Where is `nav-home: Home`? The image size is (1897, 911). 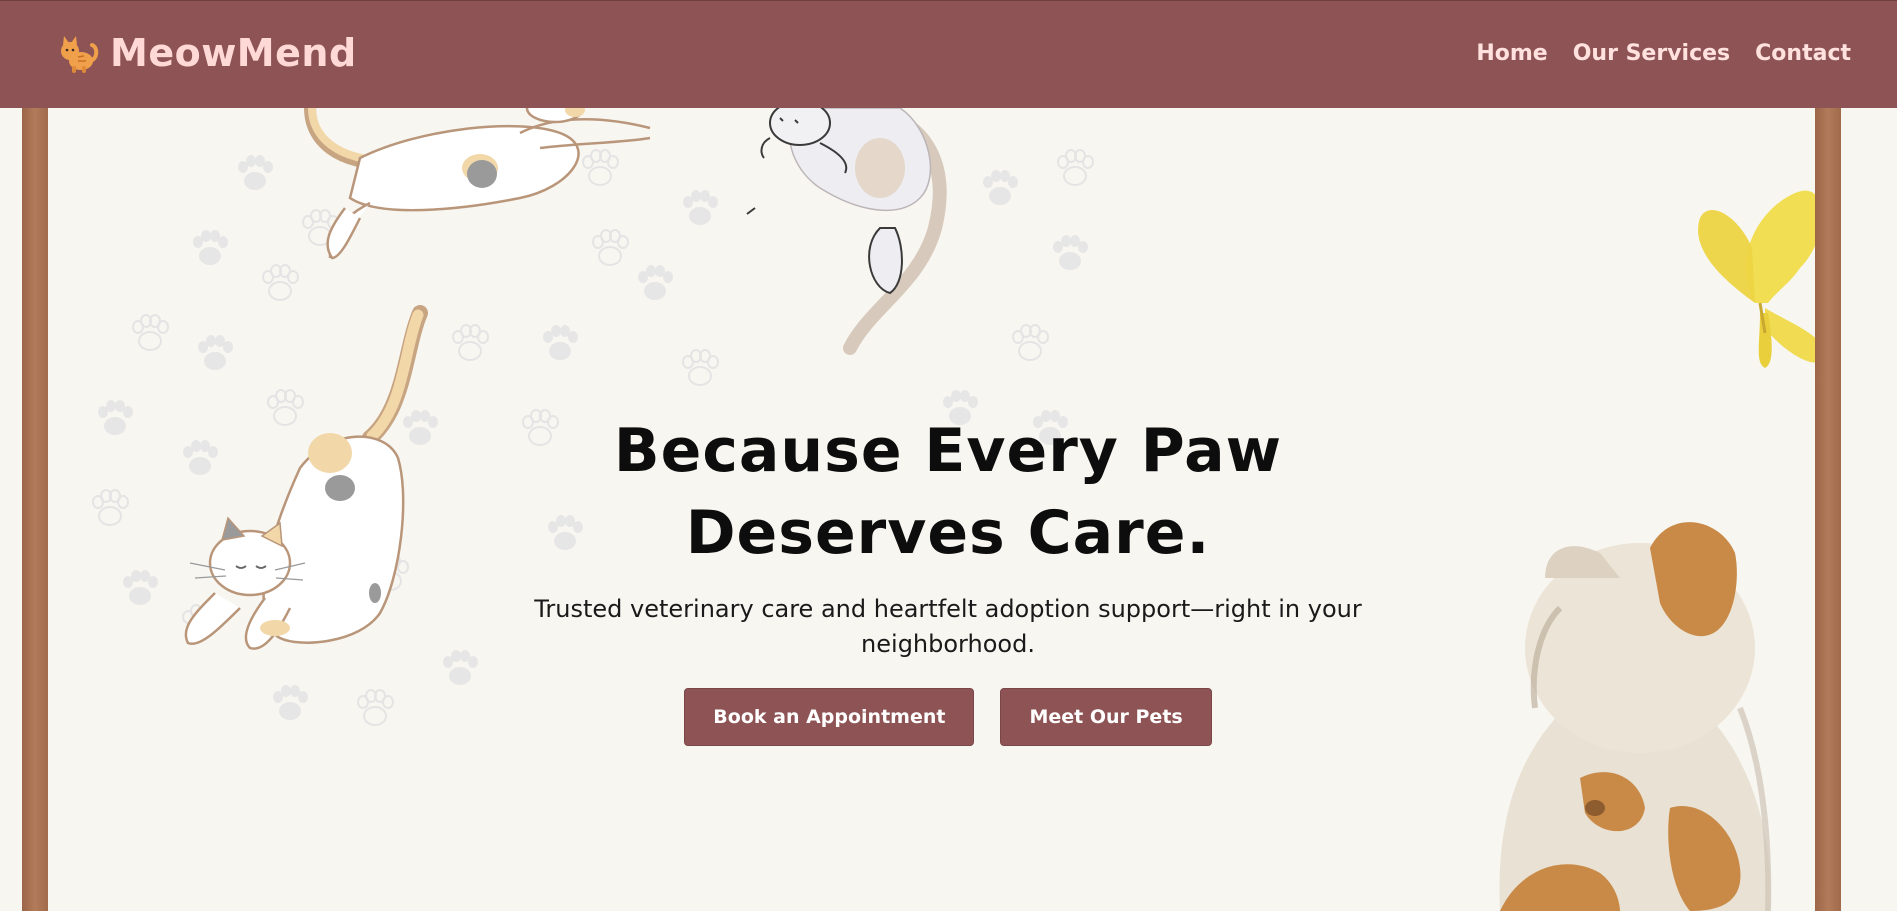 nav-home: Home is located at coordinates (1511, 53).